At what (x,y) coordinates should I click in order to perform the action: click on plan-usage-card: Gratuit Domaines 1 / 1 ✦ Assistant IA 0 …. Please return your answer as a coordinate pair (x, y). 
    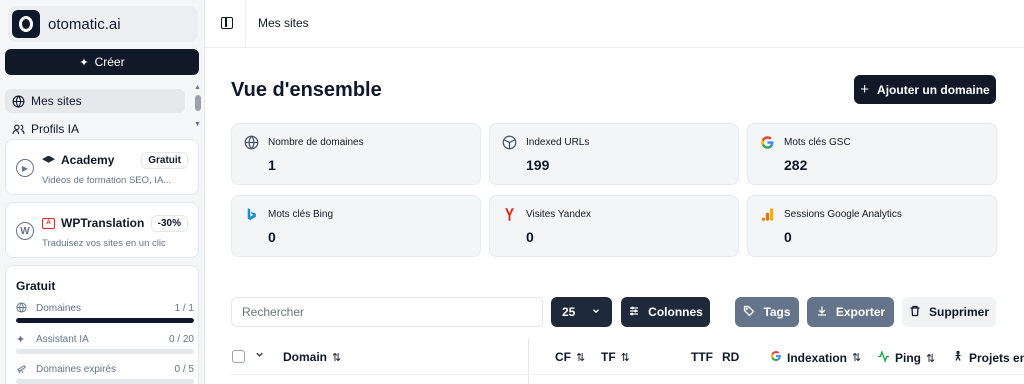
    Looking at the image, I should click on (102, 324).